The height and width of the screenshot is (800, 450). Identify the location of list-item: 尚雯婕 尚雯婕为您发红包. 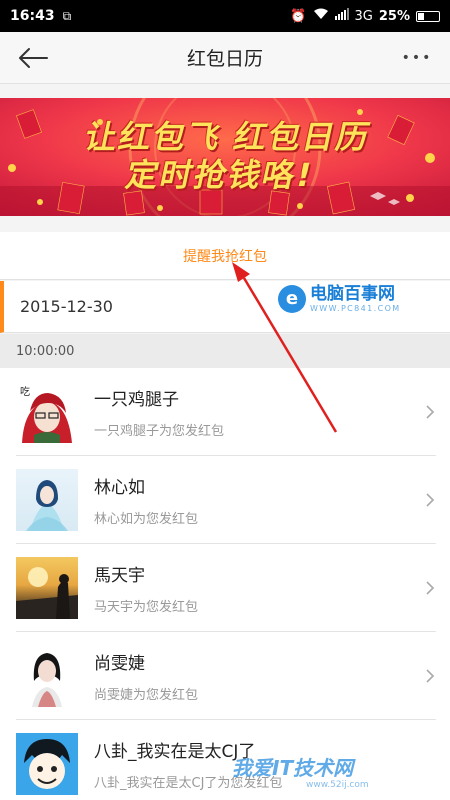
(225, 676).